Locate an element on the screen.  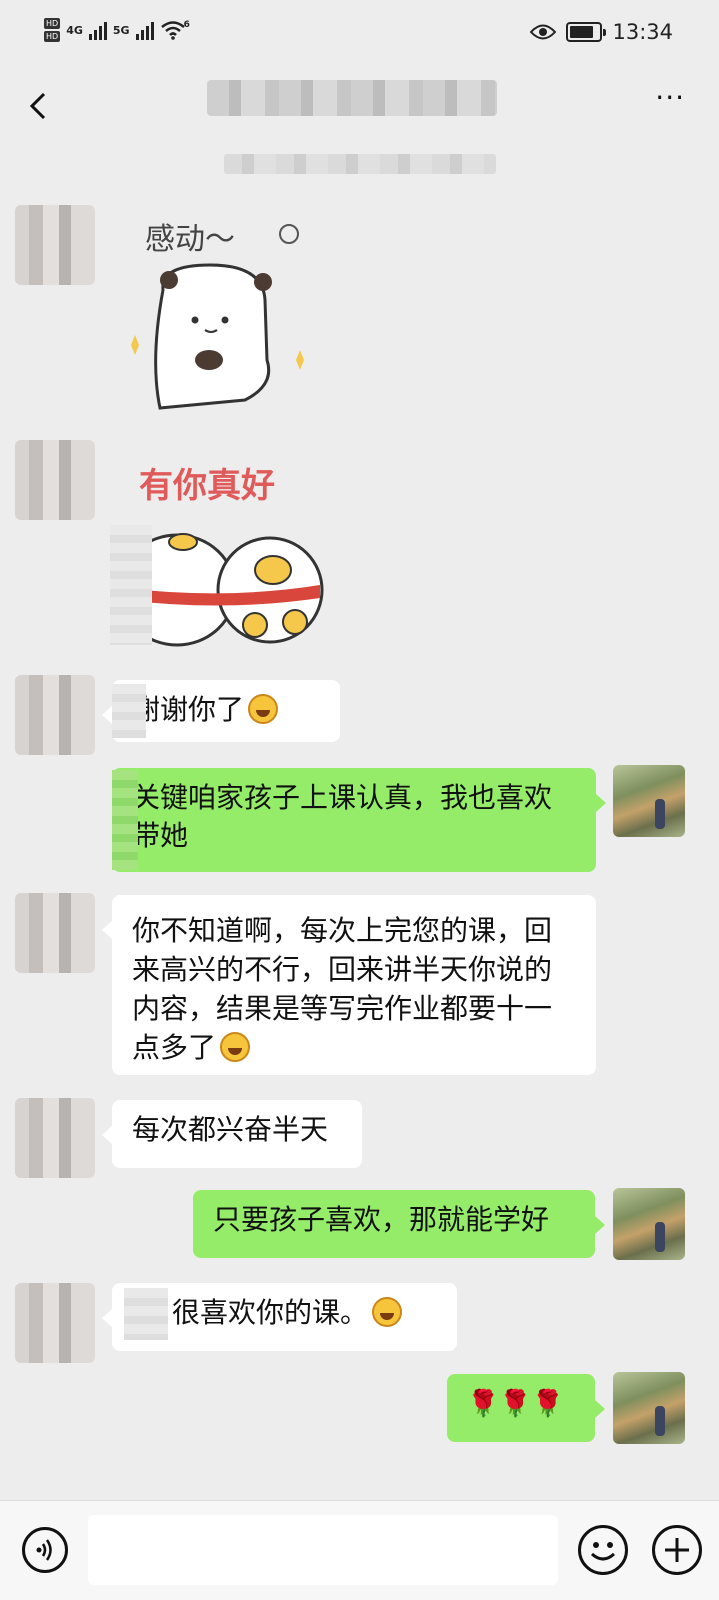
status-bar: HD HD 4G 5G 6 13:34 is located at coordinates (359, 36).